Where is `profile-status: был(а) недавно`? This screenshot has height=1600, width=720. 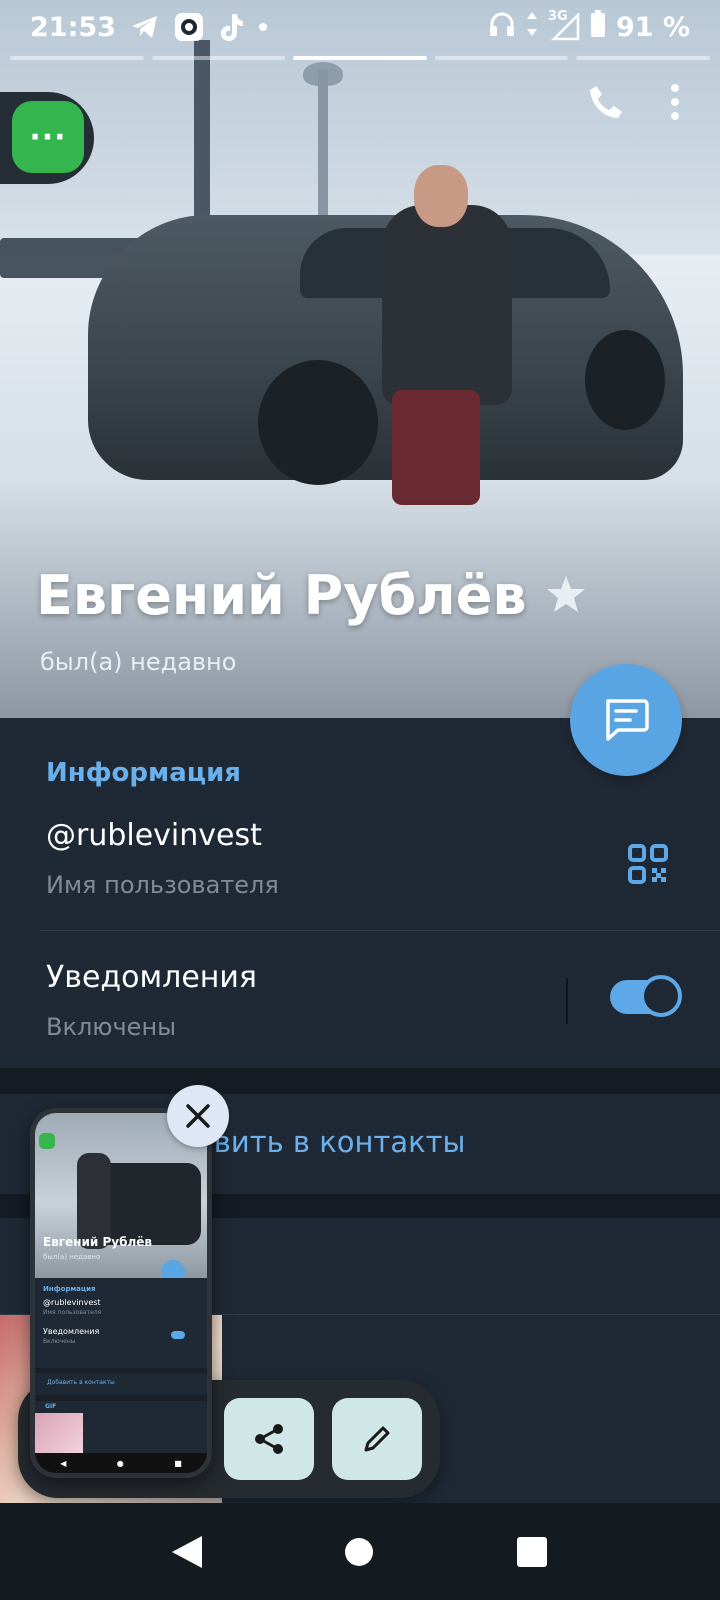
profile-status: был(а) недавно is located at coordinates (138, 662).